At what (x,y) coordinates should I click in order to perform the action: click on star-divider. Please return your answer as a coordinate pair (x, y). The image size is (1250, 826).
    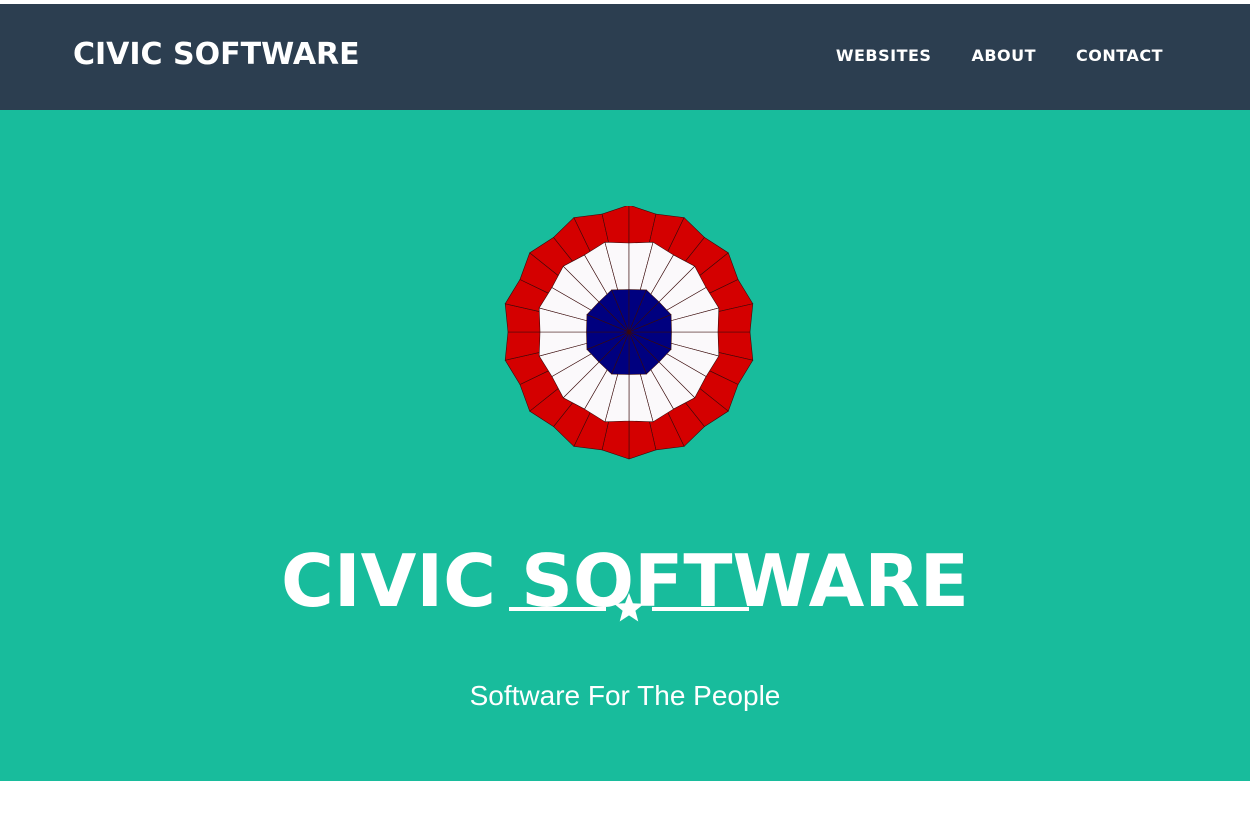
    Looking at the image, I should click on (629, 608).